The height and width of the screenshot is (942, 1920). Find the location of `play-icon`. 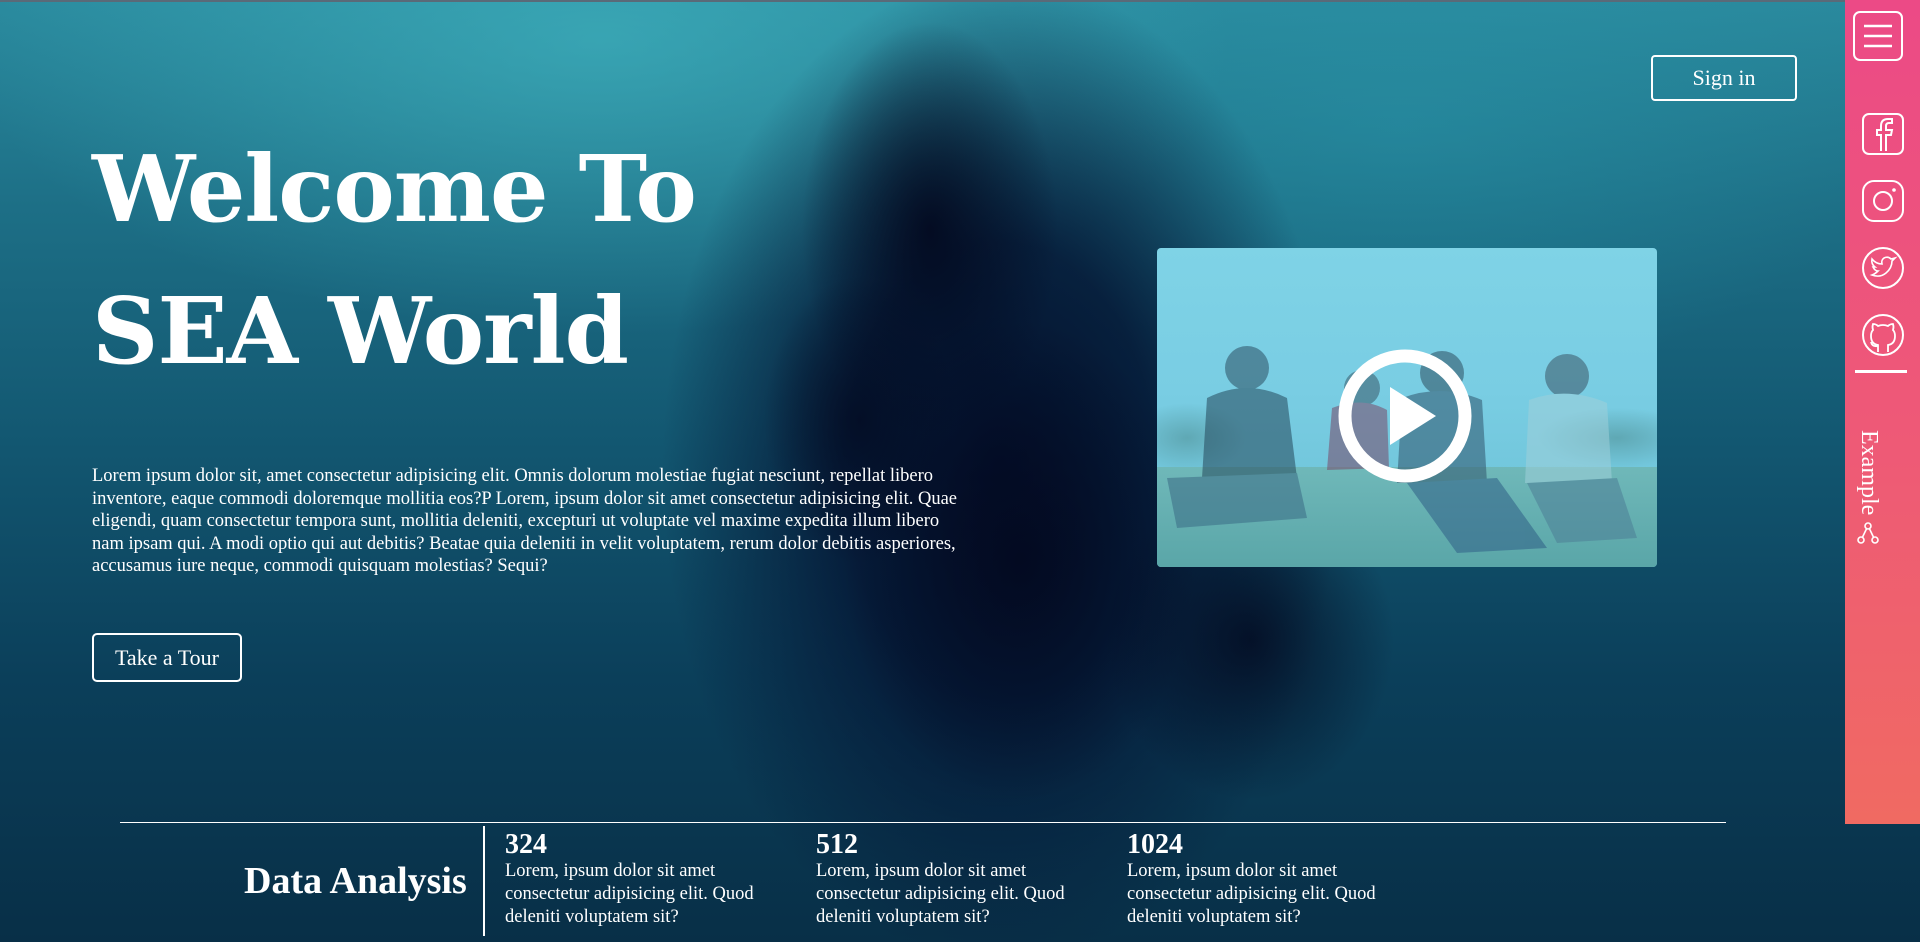

play-icon is located at coordinates (1405, 416).